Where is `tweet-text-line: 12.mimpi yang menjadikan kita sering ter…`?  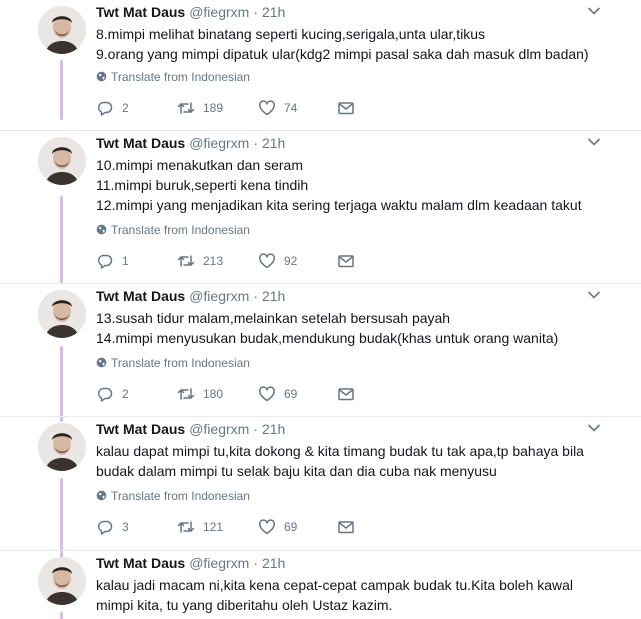
tweet-text-line: 12.mimpi yang menjadikan kita sering ter… is located at coordinates (339, 205).